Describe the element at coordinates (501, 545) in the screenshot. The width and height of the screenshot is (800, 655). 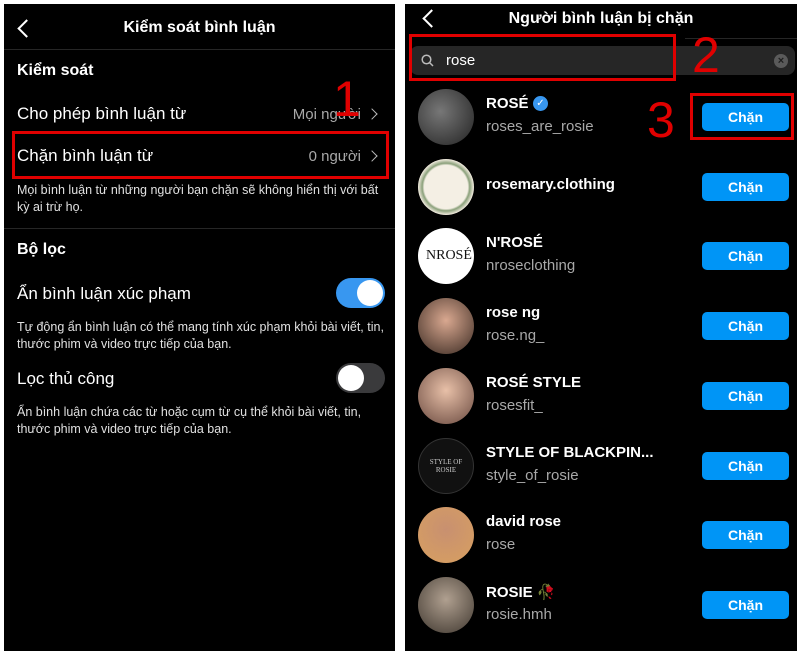
I see `user-handle: rose` at that location.